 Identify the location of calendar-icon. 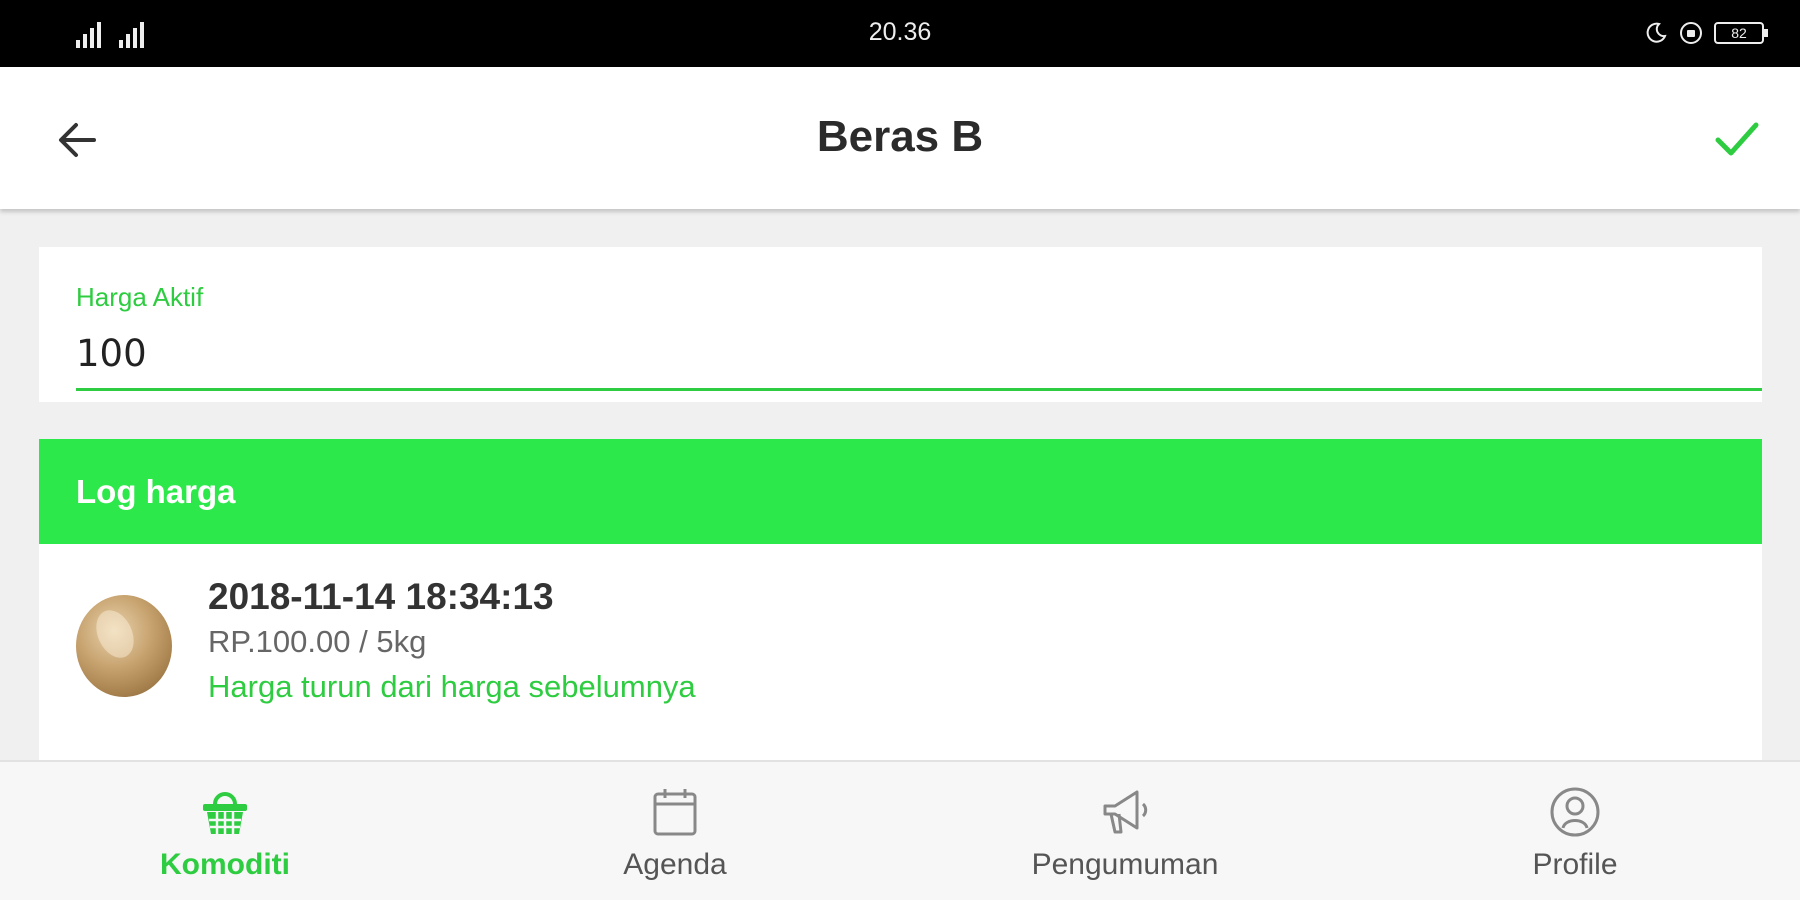
(675, 812).